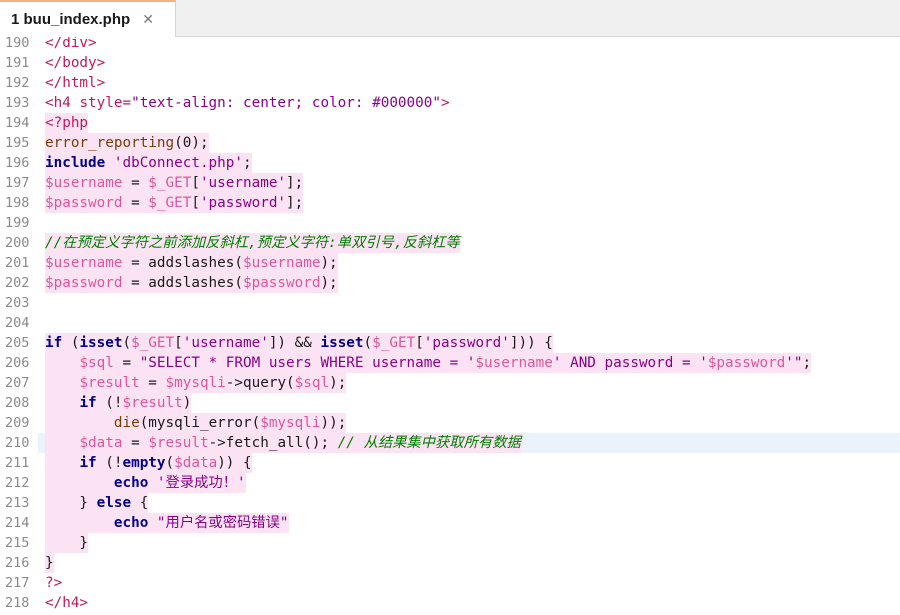 This screenshot has width=900, height=615. Describe the element at coordinates (450, 523) in the screenshot. I see `code-line: 214 echo "用户名或密码错误"` at that location.